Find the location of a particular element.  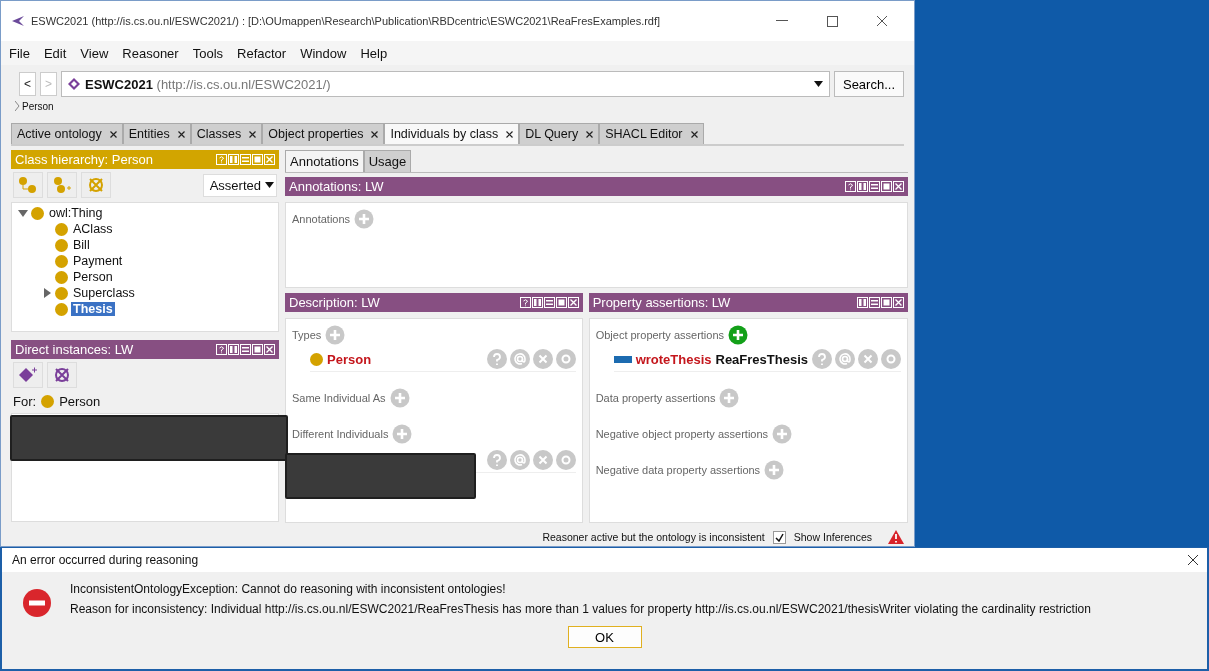

for-label: For: is located at coordinates (25, 401).